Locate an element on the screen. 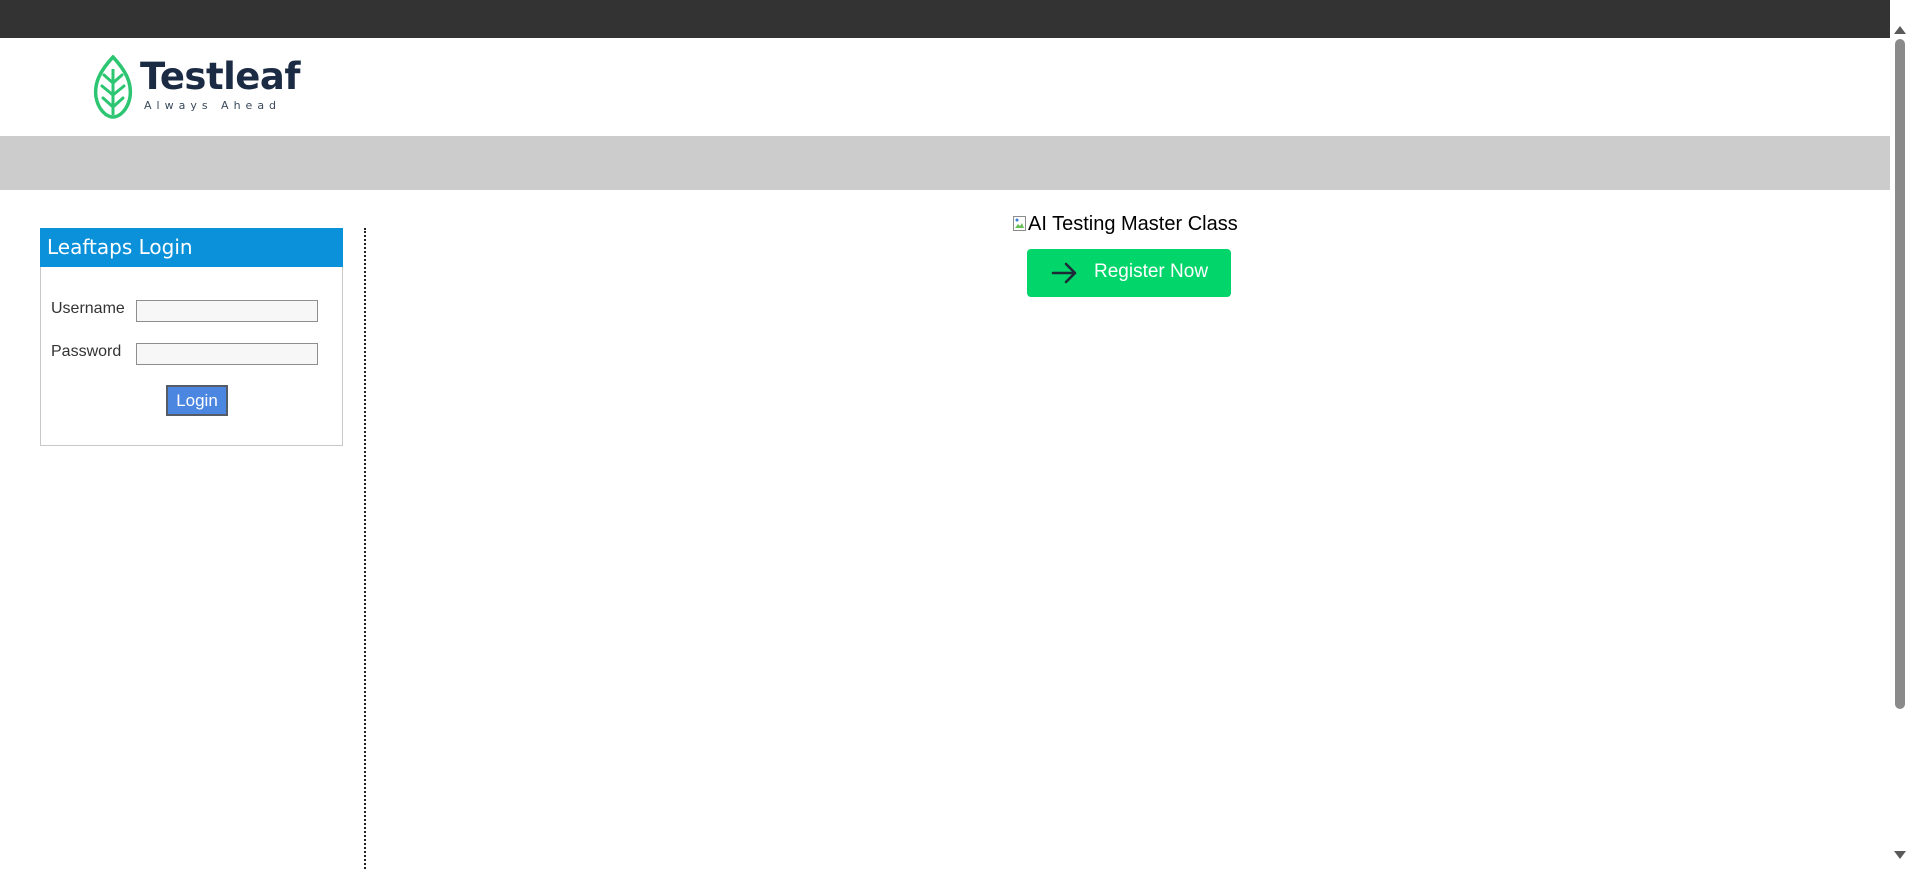 This screenshot has height=869, width=1910. testleaf-logo: Testleaf Always Ahead is located at coordinates (196, 87).